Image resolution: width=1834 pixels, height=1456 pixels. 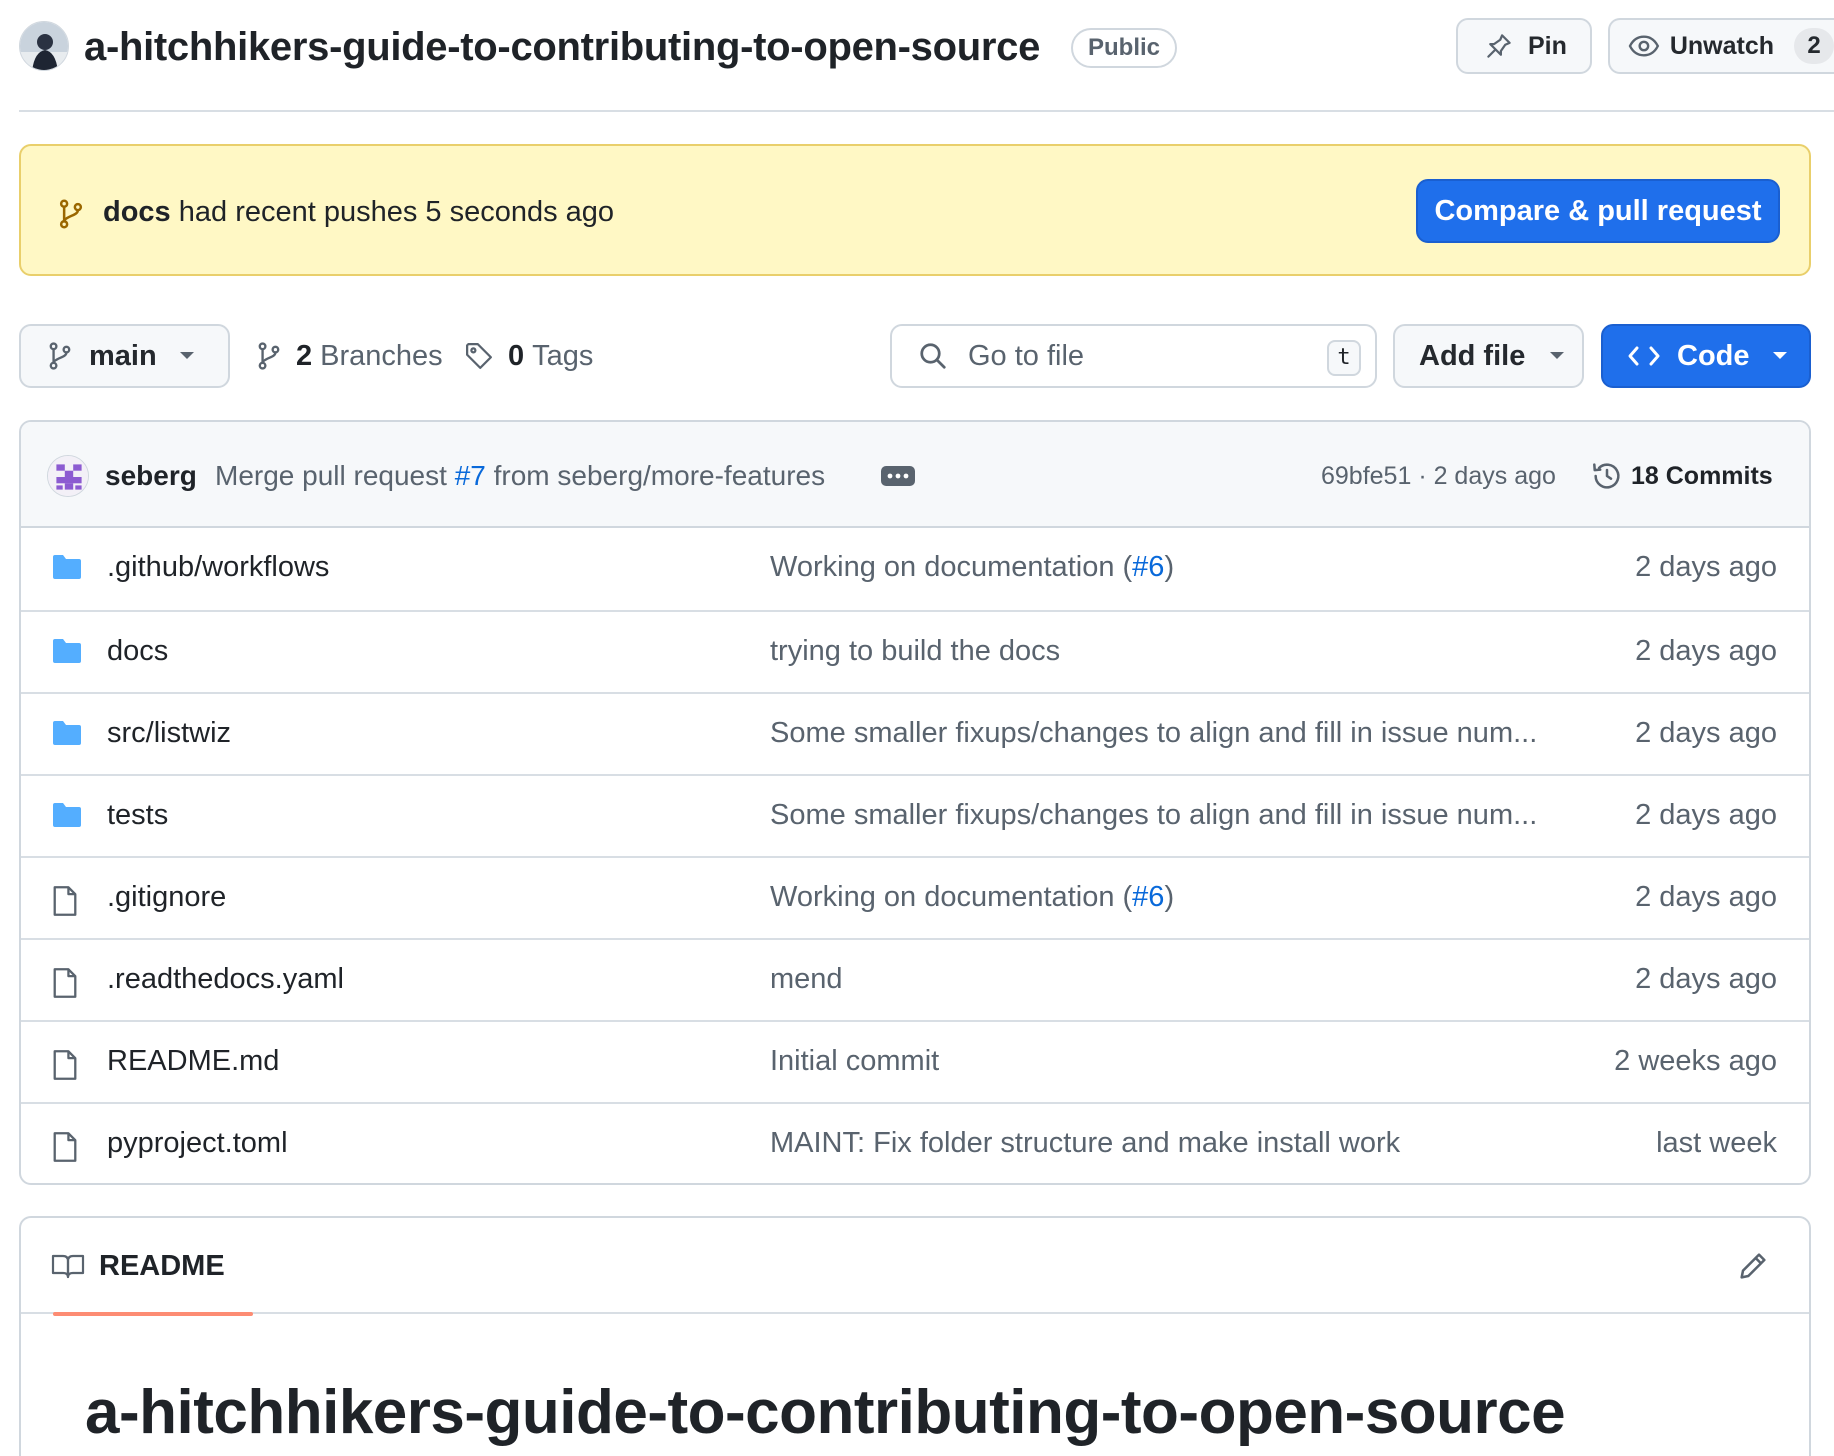 I want to click on file-name: .gitignore, so click(x=166, y=897).